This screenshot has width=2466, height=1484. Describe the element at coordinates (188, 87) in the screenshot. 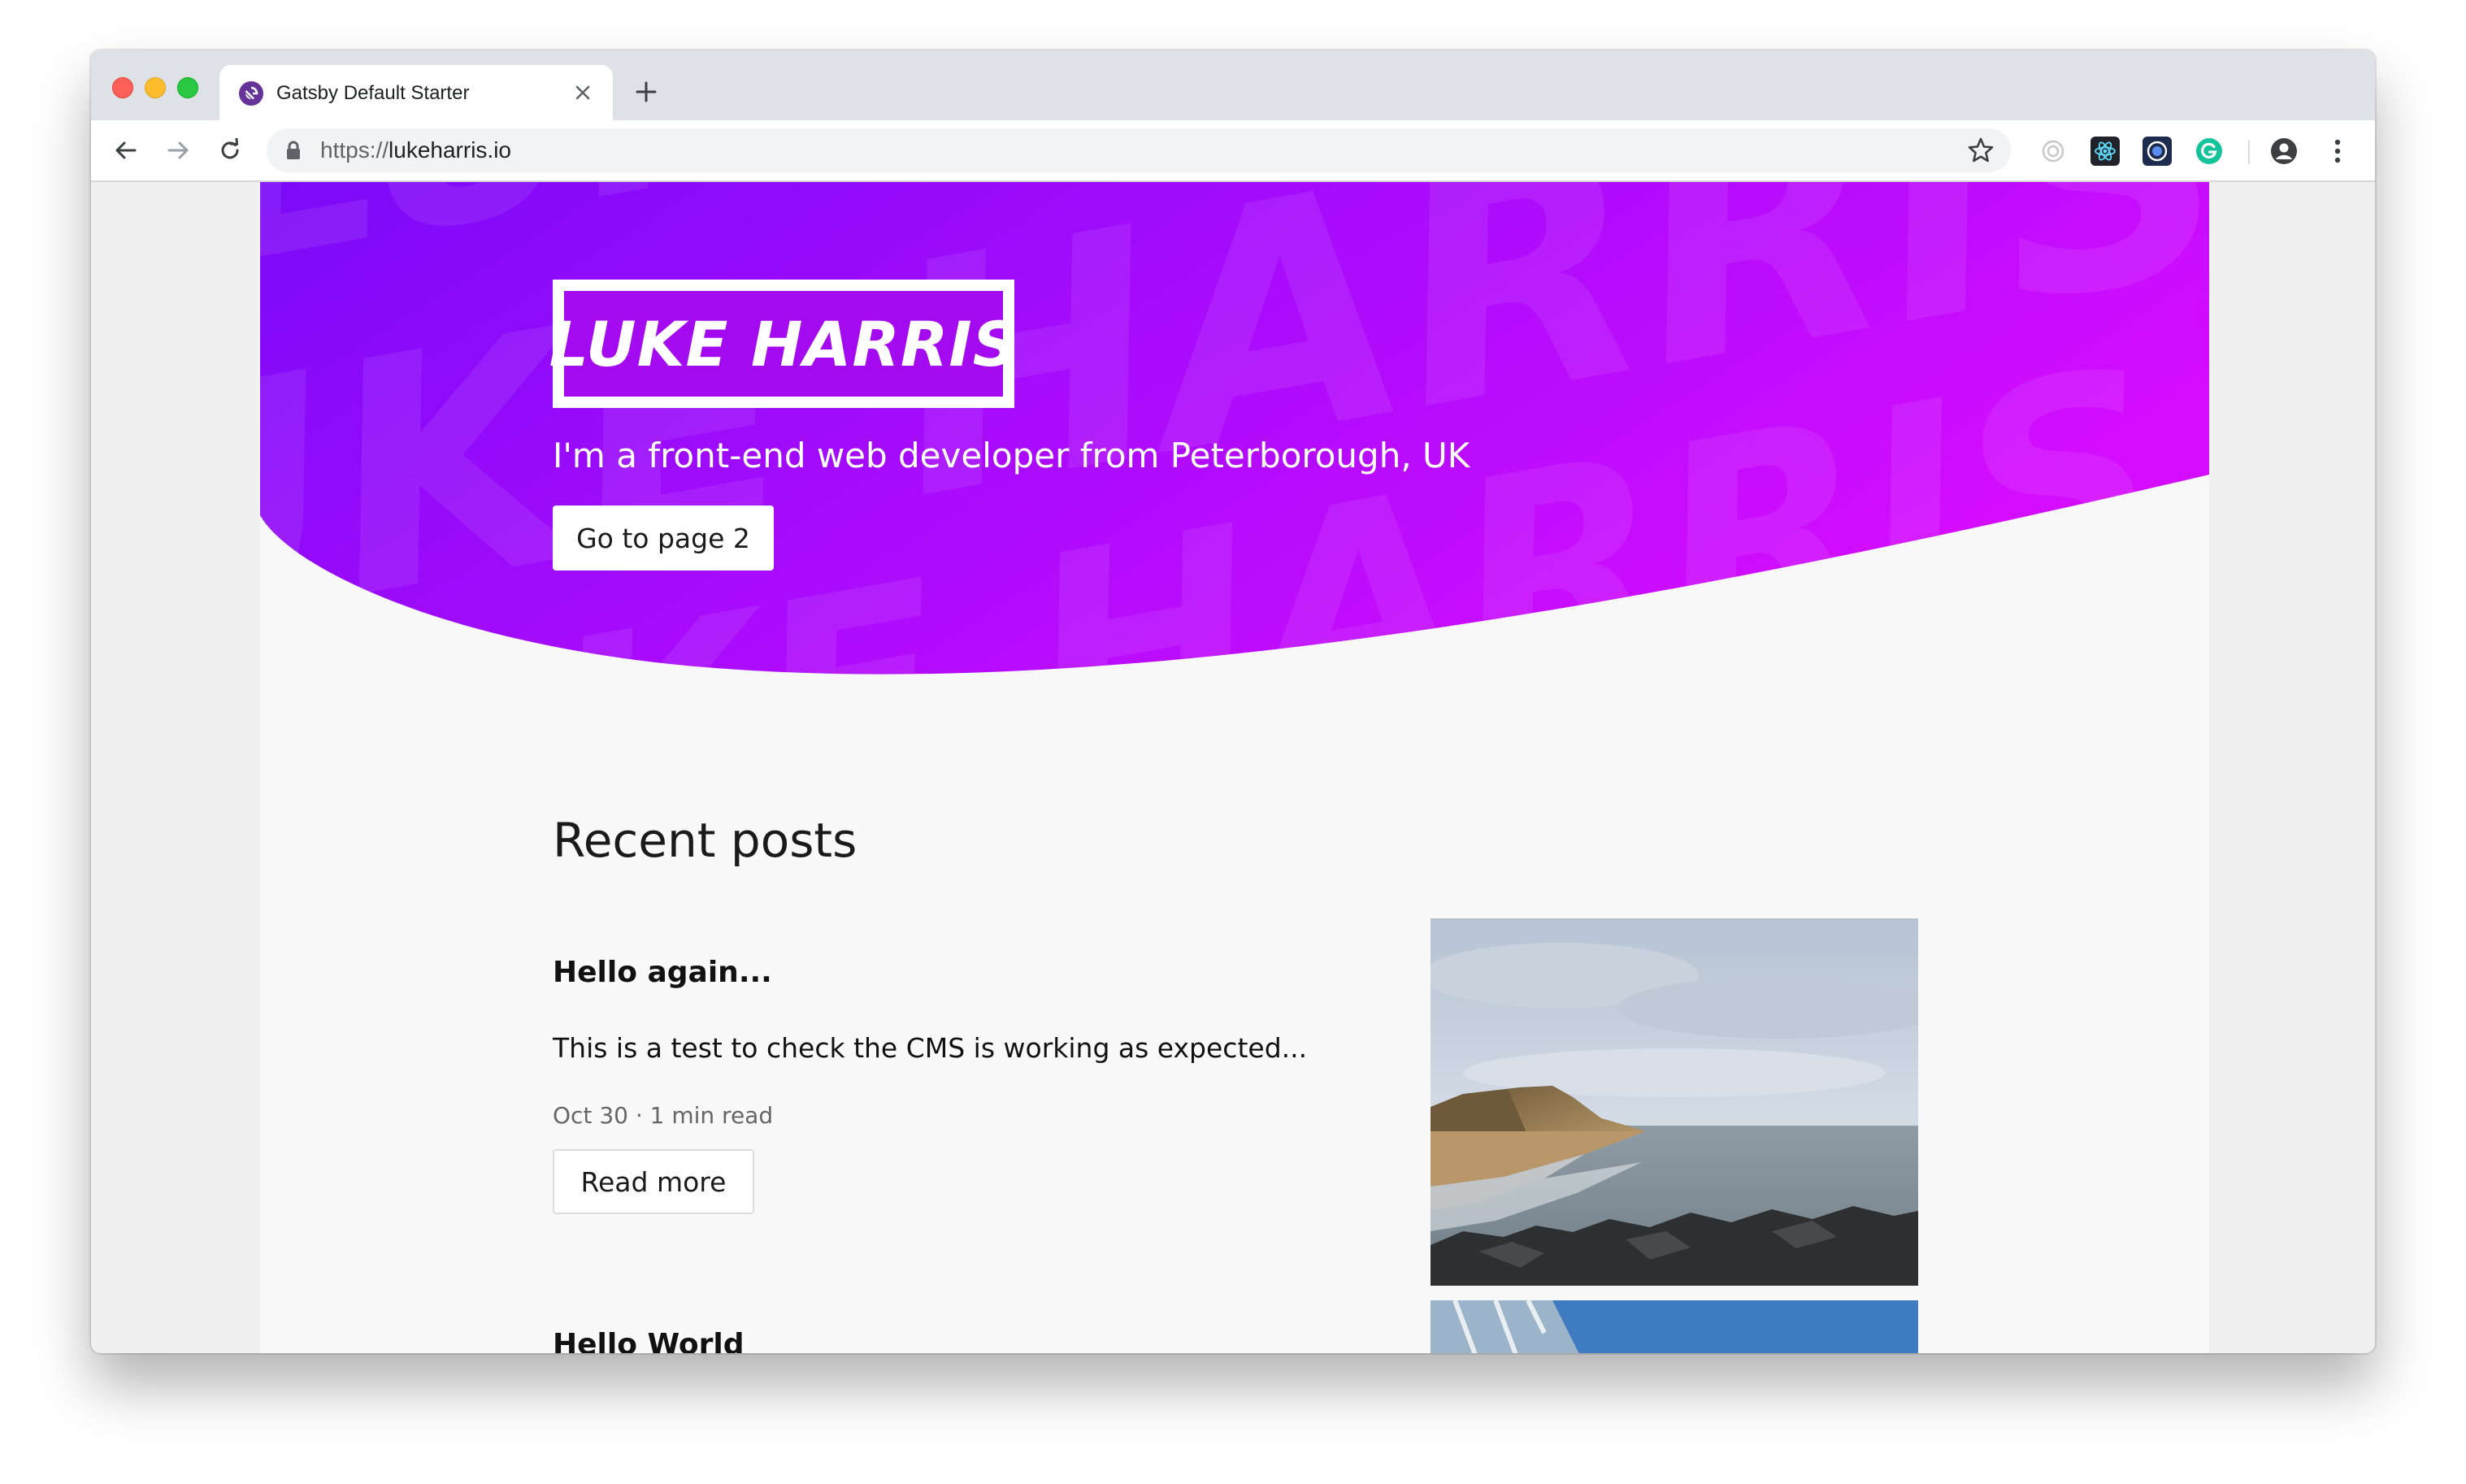

I see `maximize-window-button` at that location.